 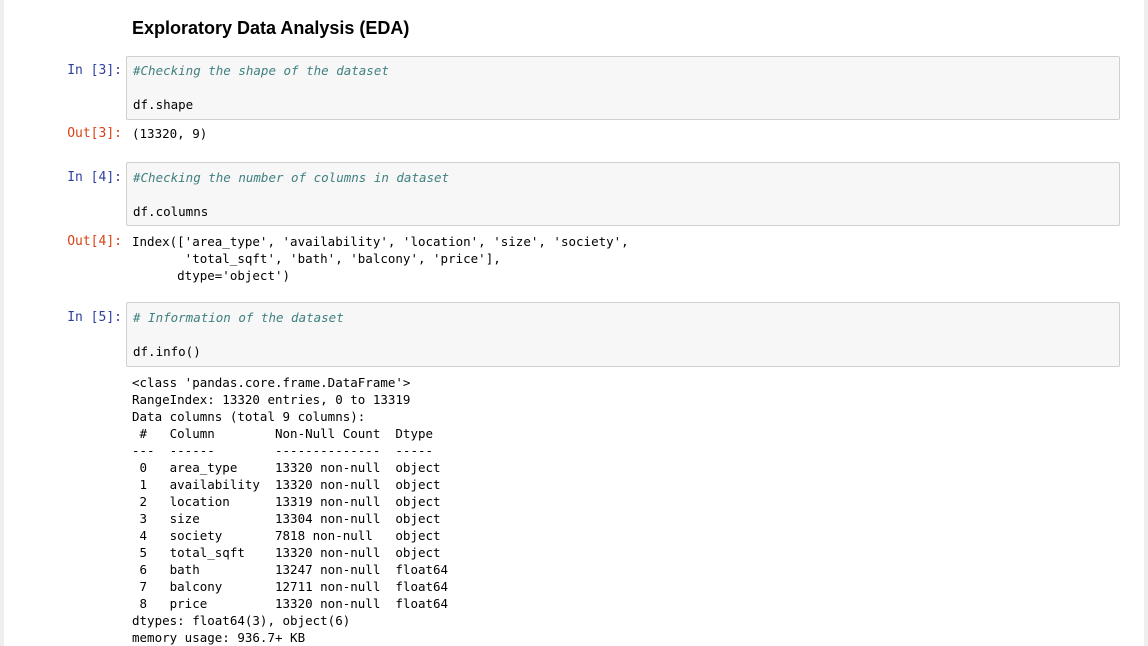 I want to click on code-cell-5: # Information of the dataset df.info(), so click(x=623, y=334).